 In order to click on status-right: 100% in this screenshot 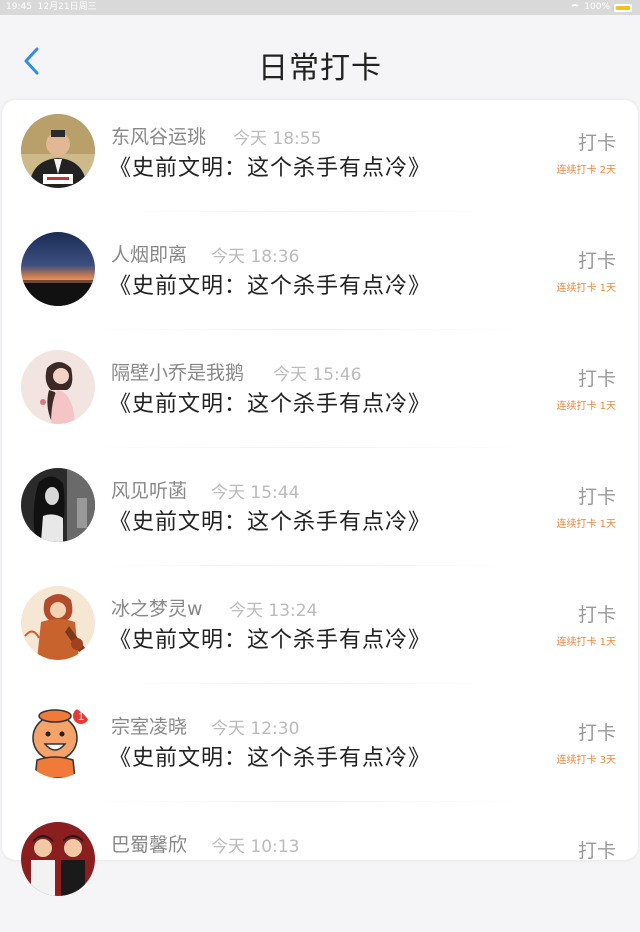, I will do `click(601, 7)`.